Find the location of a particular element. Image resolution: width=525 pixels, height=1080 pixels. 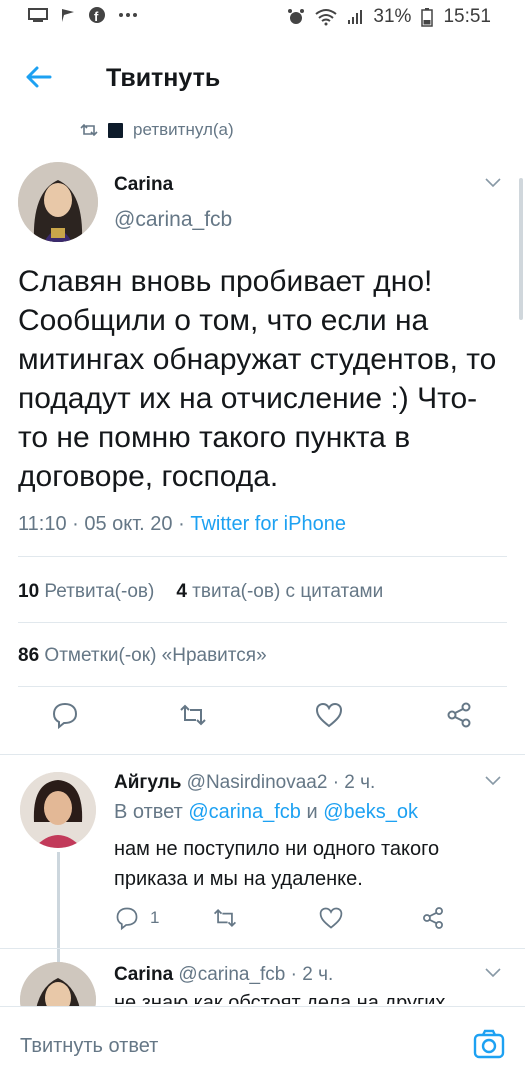

author-avatar is located at coordinates (58, 202).